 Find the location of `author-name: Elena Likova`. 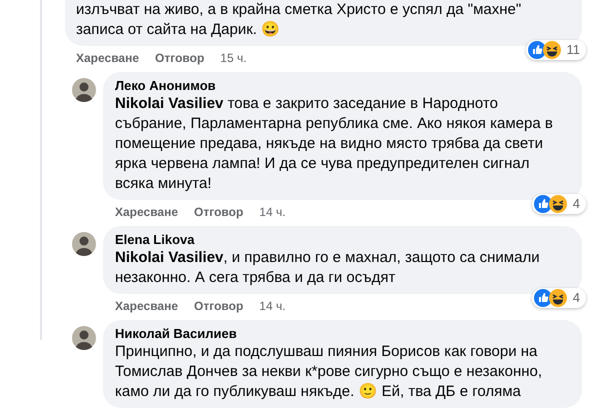

author-name: Elena Likova is located at coordinates (342, 240).